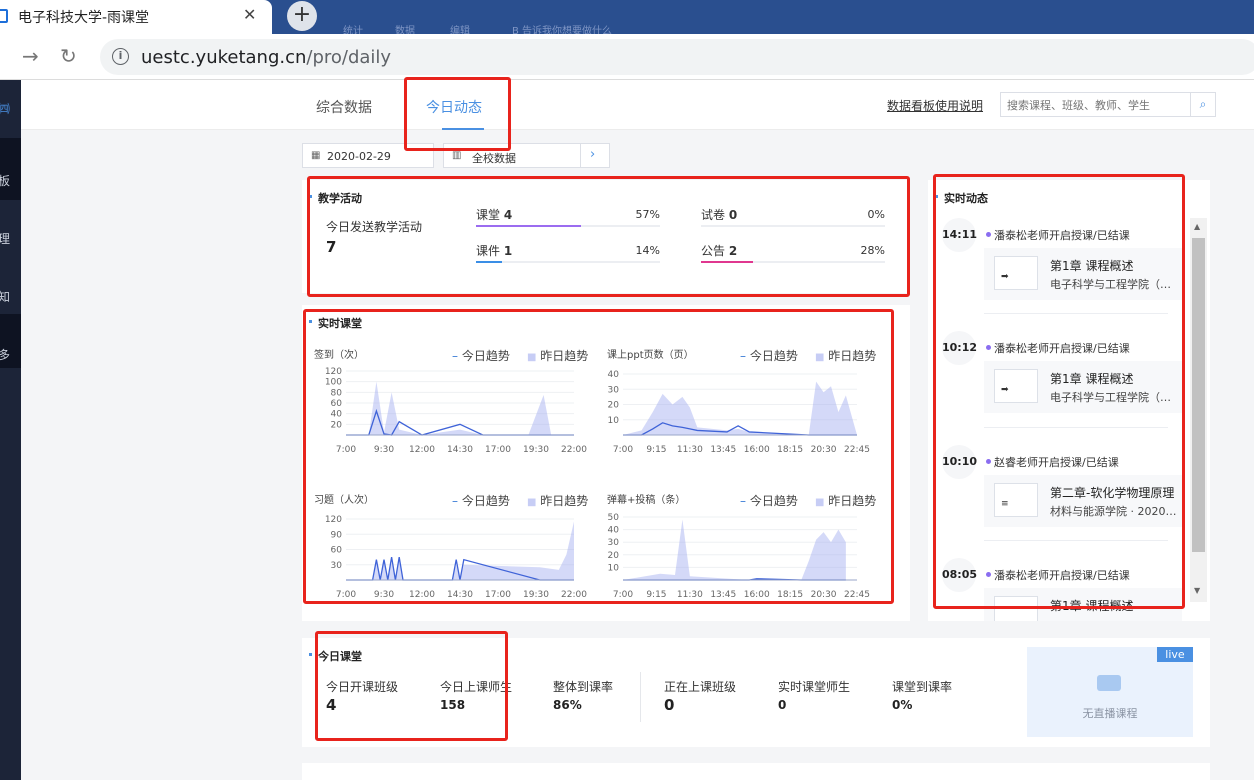 Image resolution: width=1254 pixels, height=780 pixels. I want to click on no-live-text: 无直播课程, so click(1110, 713).